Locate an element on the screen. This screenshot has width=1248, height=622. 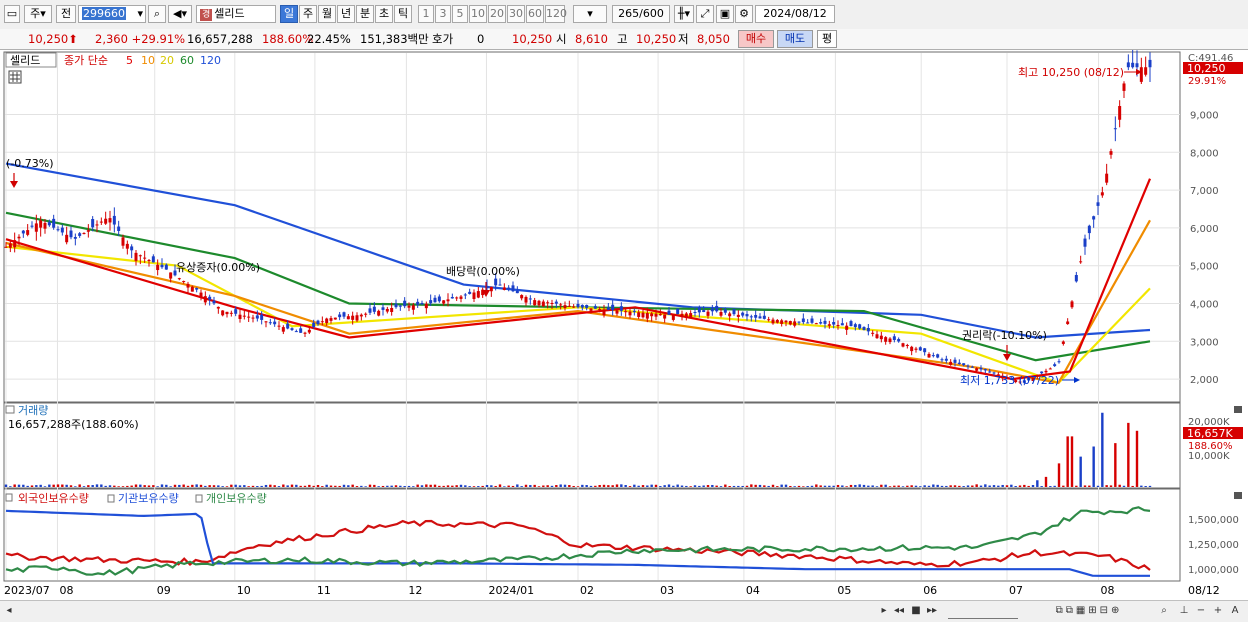
period-tab-0: 일 is located at coordinates (289, 14).